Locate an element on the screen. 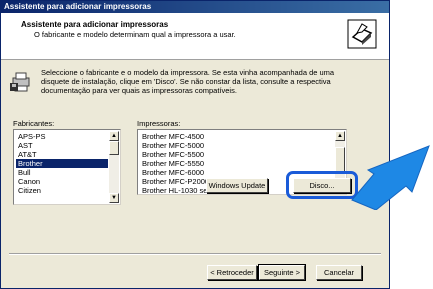 The height and width of the screenshot is (289, 433). printer-item: Brother MFC-4500 is located at coordinates (237, 136).